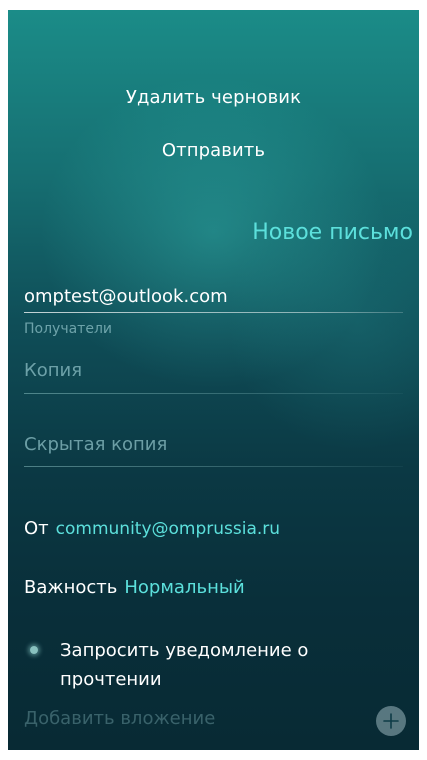 This screenshot has width=427, height=760. What do you see at coordinates (184, 587) in the screenshot?
I see `importance-value: Нормальный` at bounding box center [184, 587].